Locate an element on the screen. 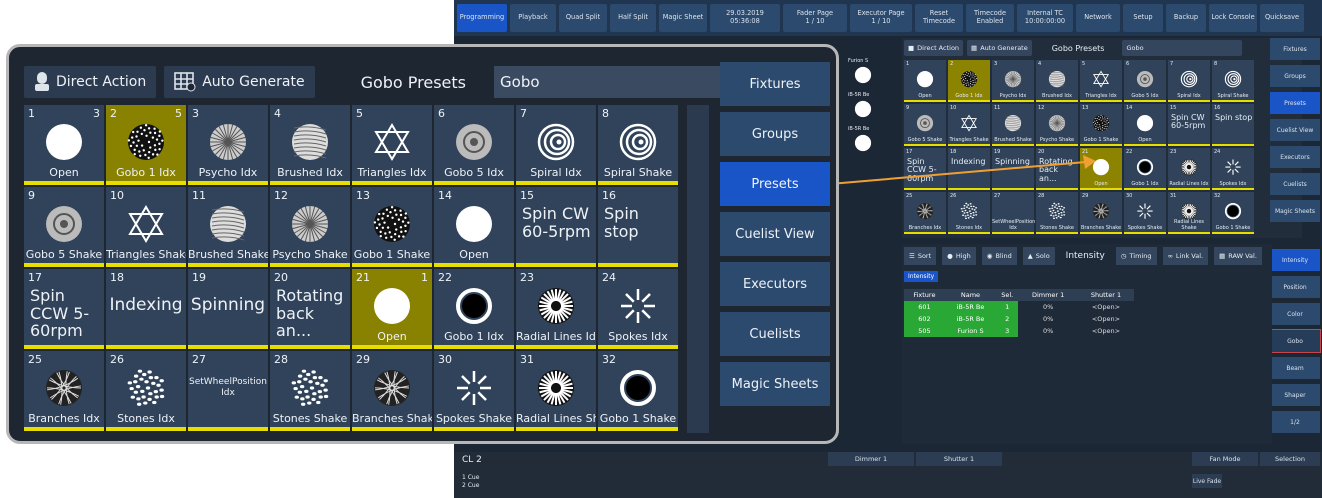 This screenshot has height=498, width=1322. mini-preset-cell: 26 Stones Idx is located at coordinates (969, 213).